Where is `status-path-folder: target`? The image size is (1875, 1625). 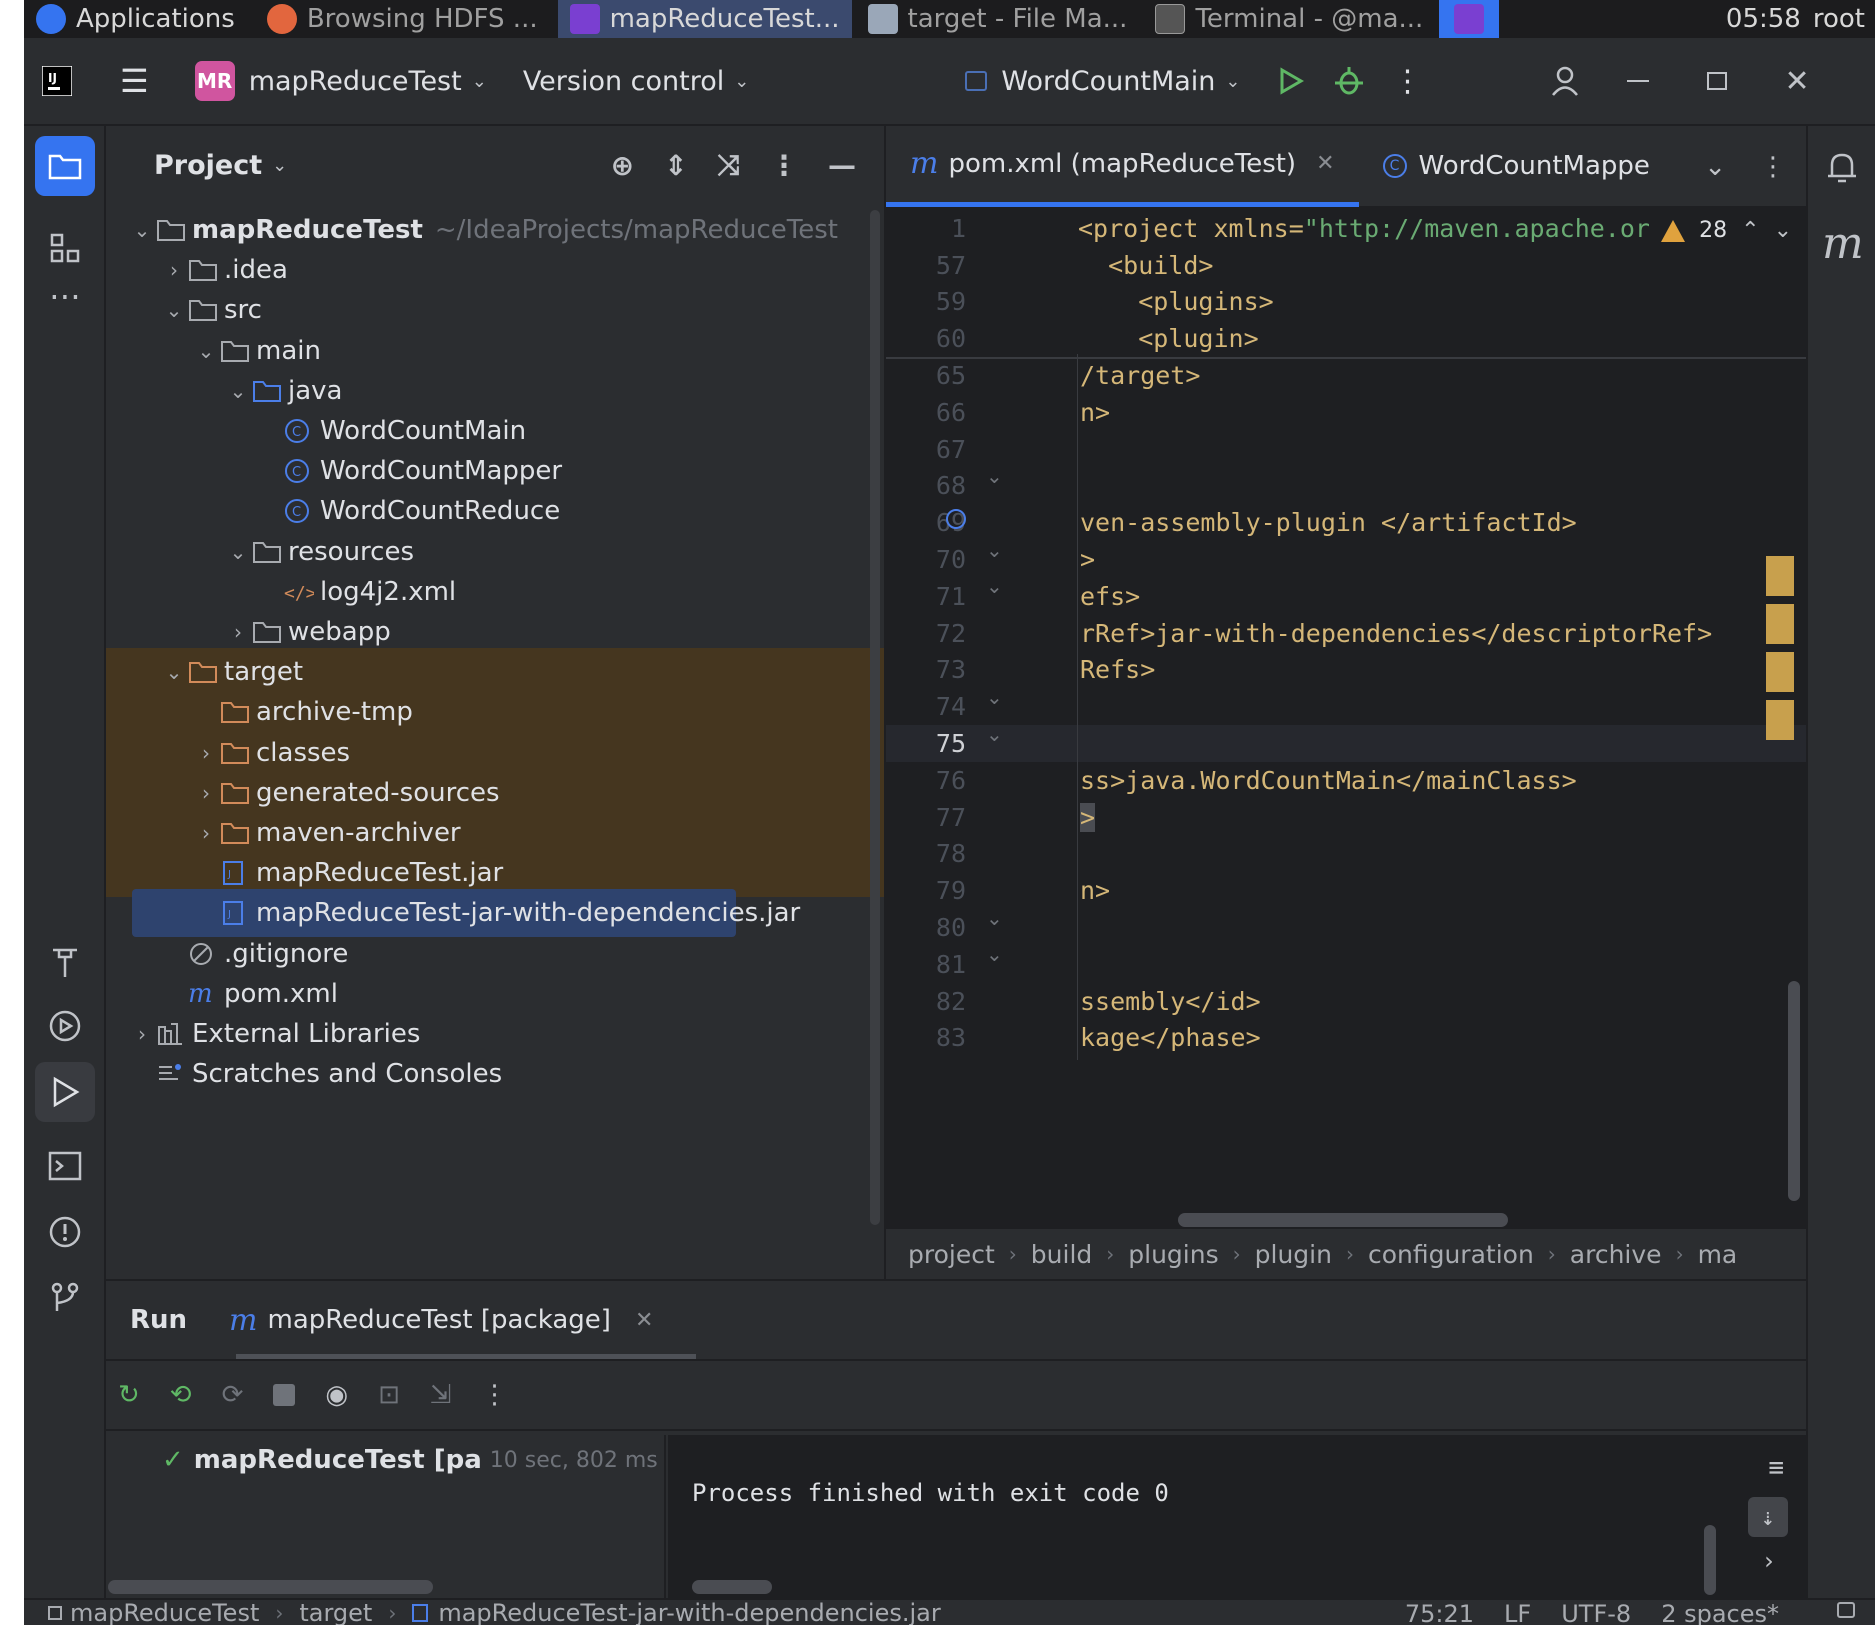
status-path-folder: target is located at coordinates (335, 1612).